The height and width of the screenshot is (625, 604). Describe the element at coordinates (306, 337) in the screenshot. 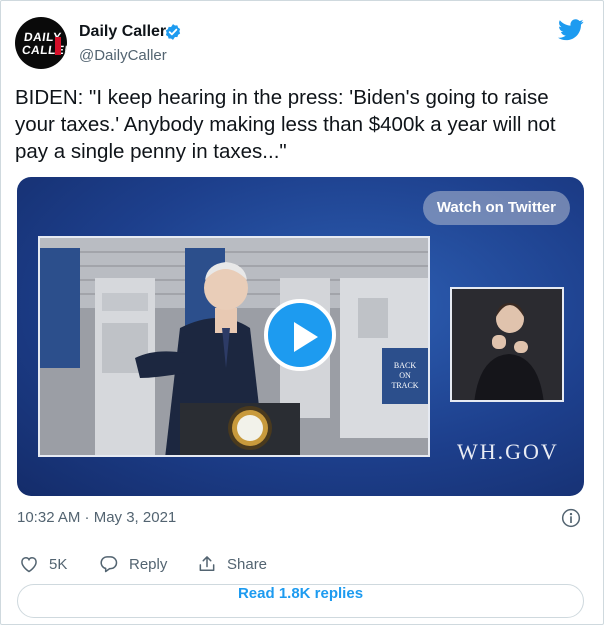

I see `play-icon` at that location.